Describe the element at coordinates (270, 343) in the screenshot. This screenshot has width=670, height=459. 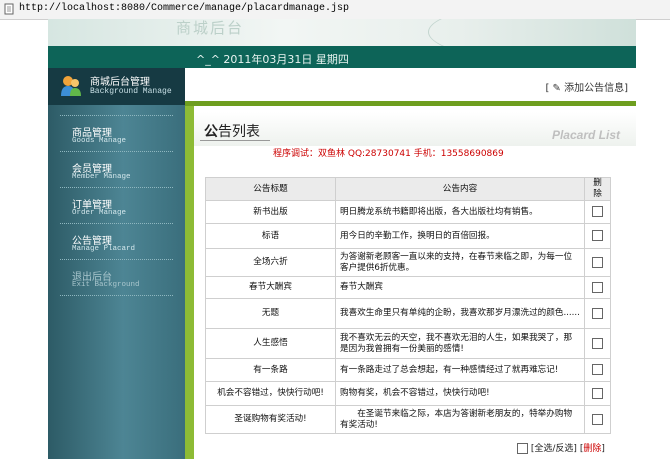
I see `placard-title: 人生感悟` at that location.